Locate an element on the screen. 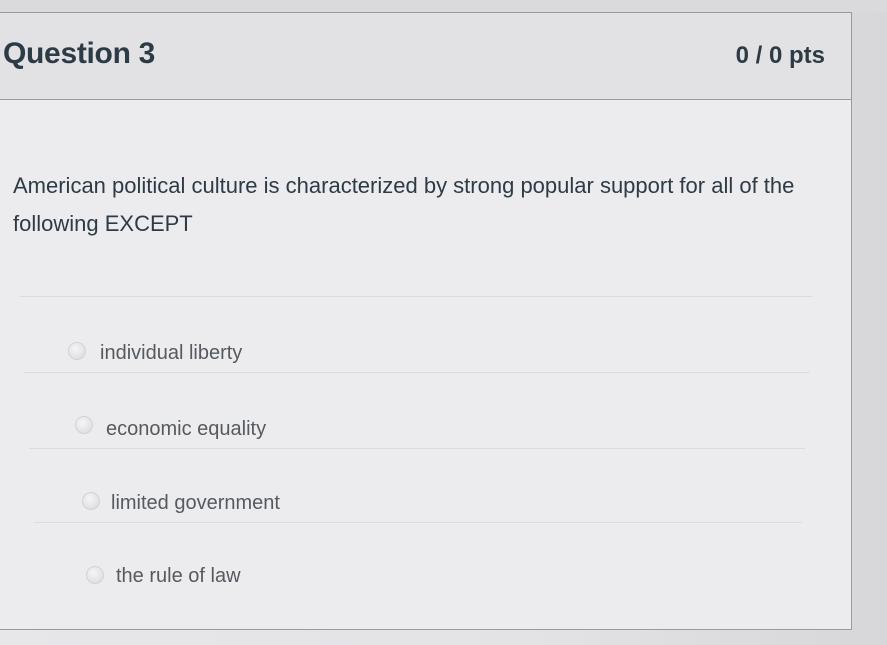 The width and height of the screenshot is (887, 645). answer-option-economic-equality: economic equality is located at coordinates (417, 407).